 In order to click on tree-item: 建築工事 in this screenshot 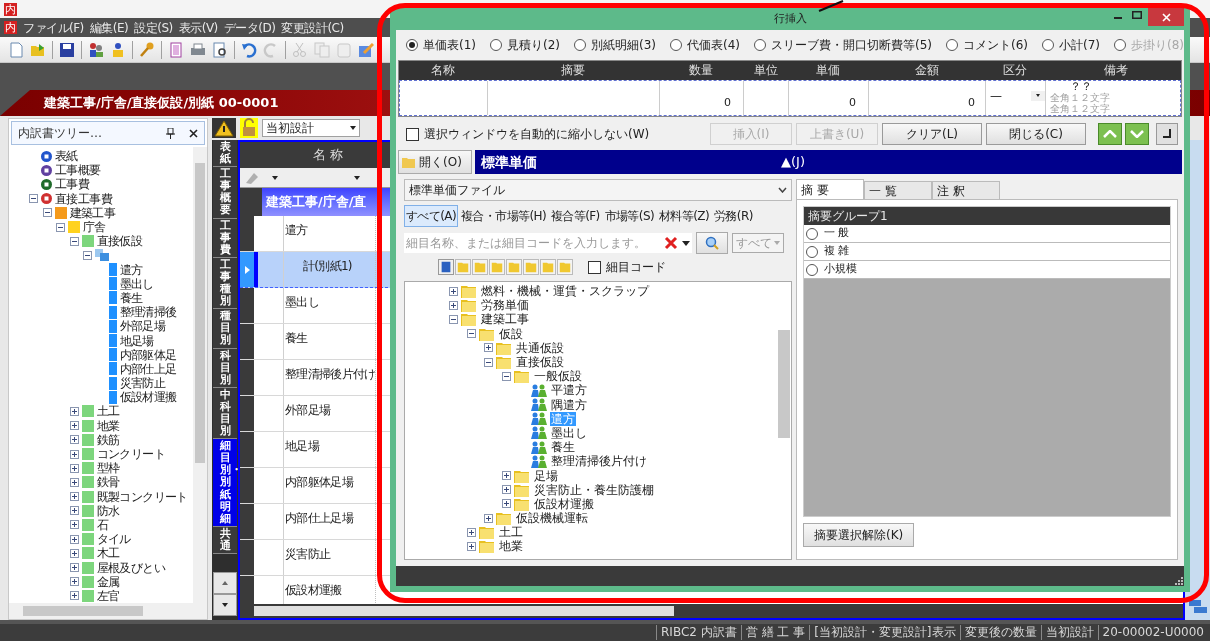, I will do `click(505, 319)`.